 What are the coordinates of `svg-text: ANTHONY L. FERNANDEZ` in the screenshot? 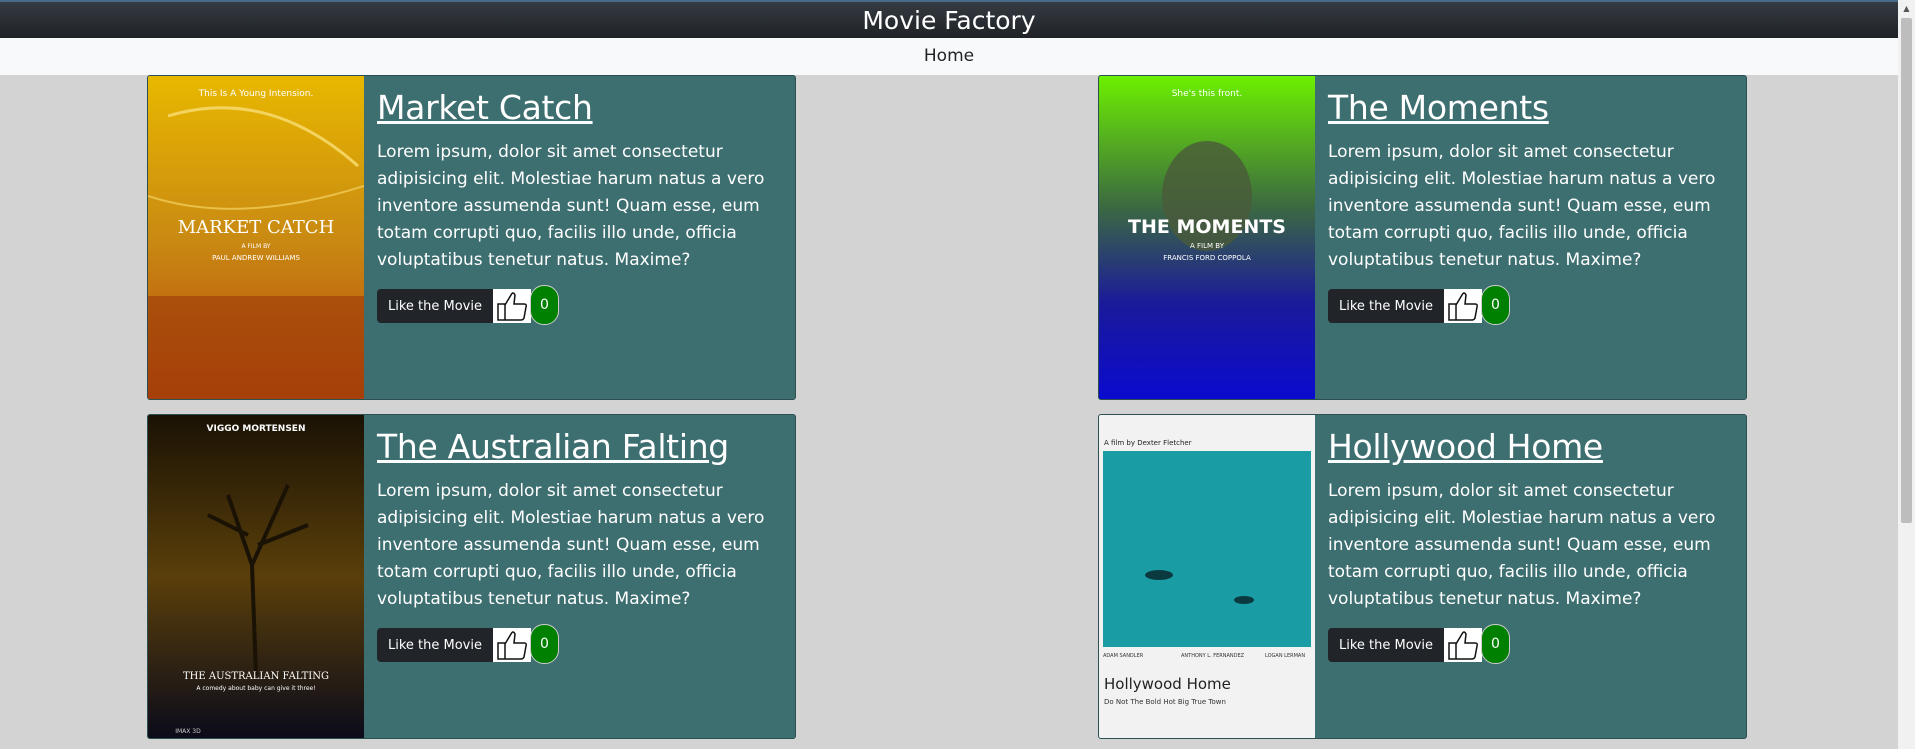 It's located at (1213, 656).